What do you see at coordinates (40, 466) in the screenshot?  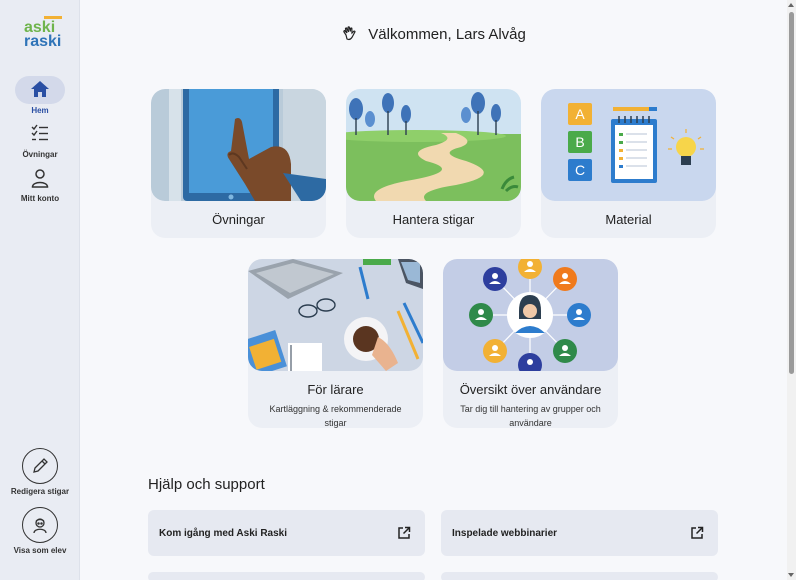 I see `pencil-icon` at bounding box center [40, 466].